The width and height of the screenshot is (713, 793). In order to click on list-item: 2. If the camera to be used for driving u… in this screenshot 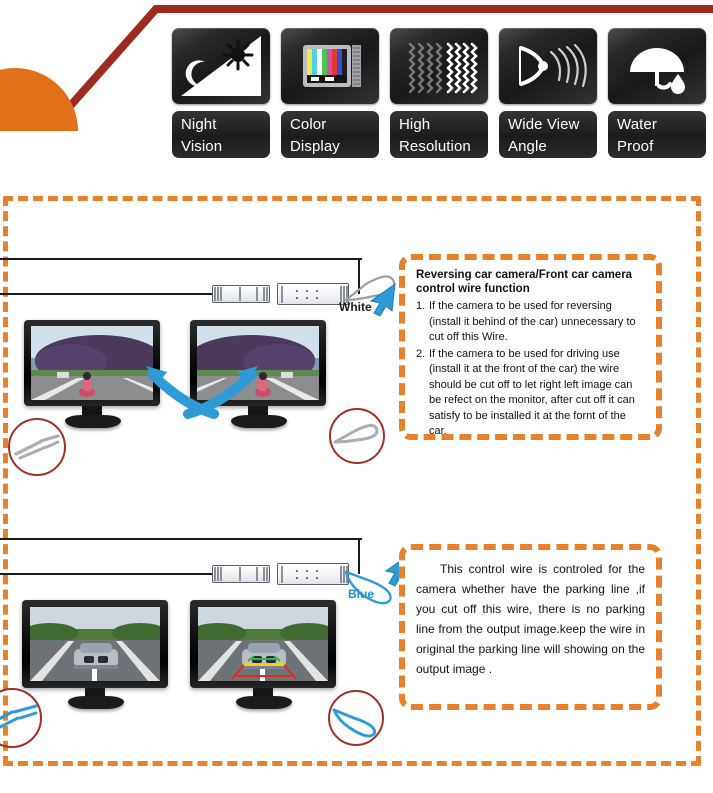, I will do `click(525, 392)`.